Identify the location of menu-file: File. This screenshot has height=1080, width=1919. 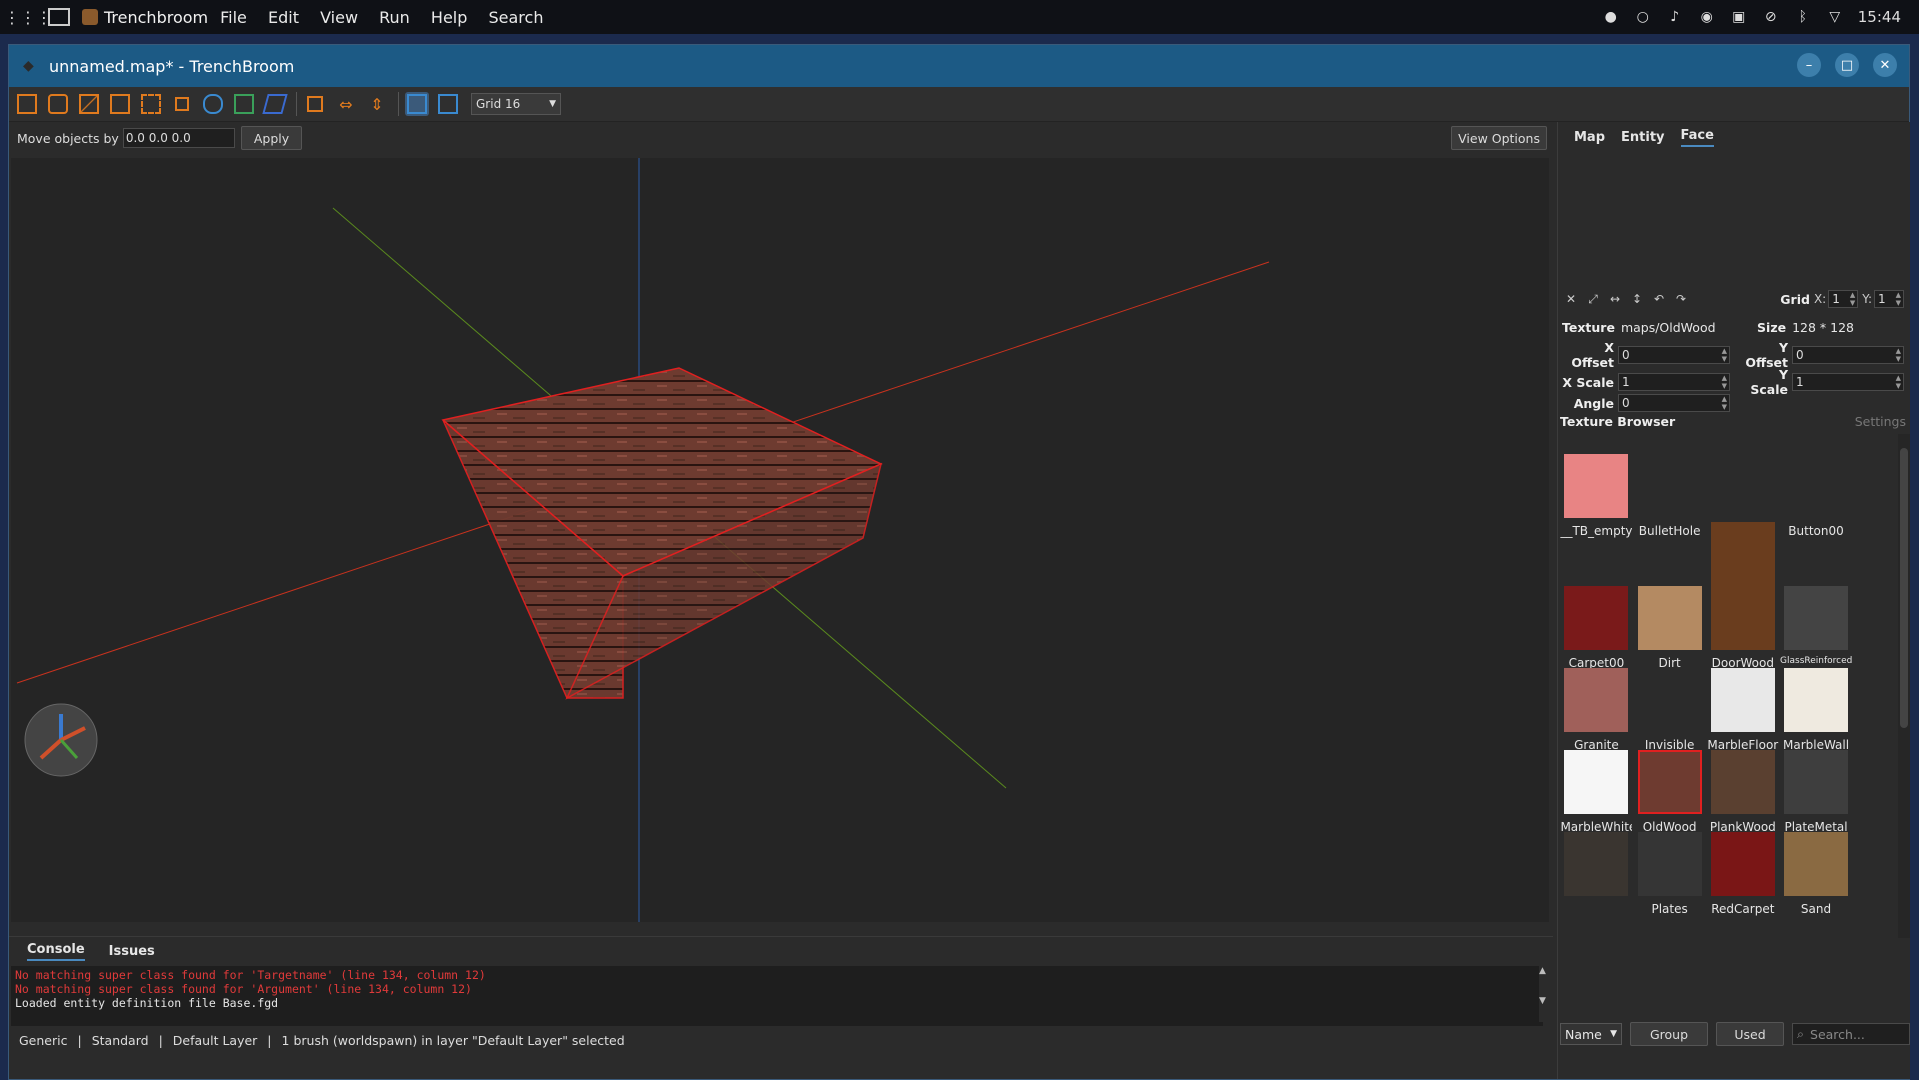
(233, 17).